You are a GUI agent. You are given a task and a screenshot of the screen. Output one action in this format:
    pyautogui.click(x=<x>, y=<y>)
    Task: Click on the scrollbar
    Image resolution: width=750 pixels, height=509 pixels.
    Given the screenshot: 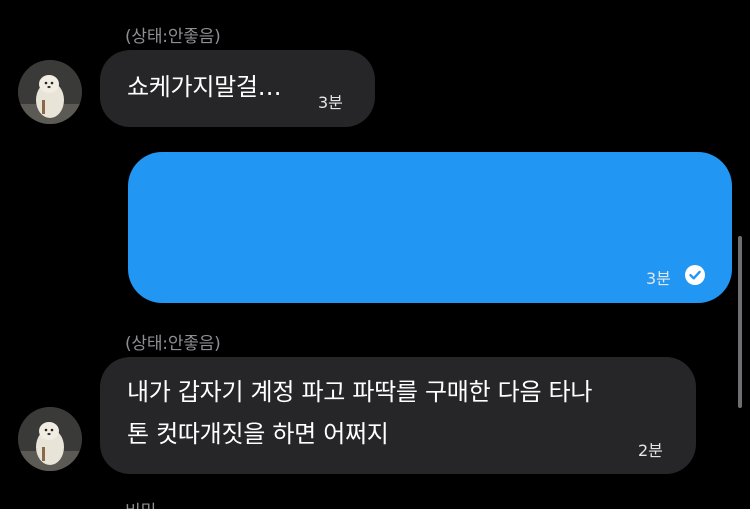 What is the action you would take?
    pyautogui.click(x=740, y=322)
    